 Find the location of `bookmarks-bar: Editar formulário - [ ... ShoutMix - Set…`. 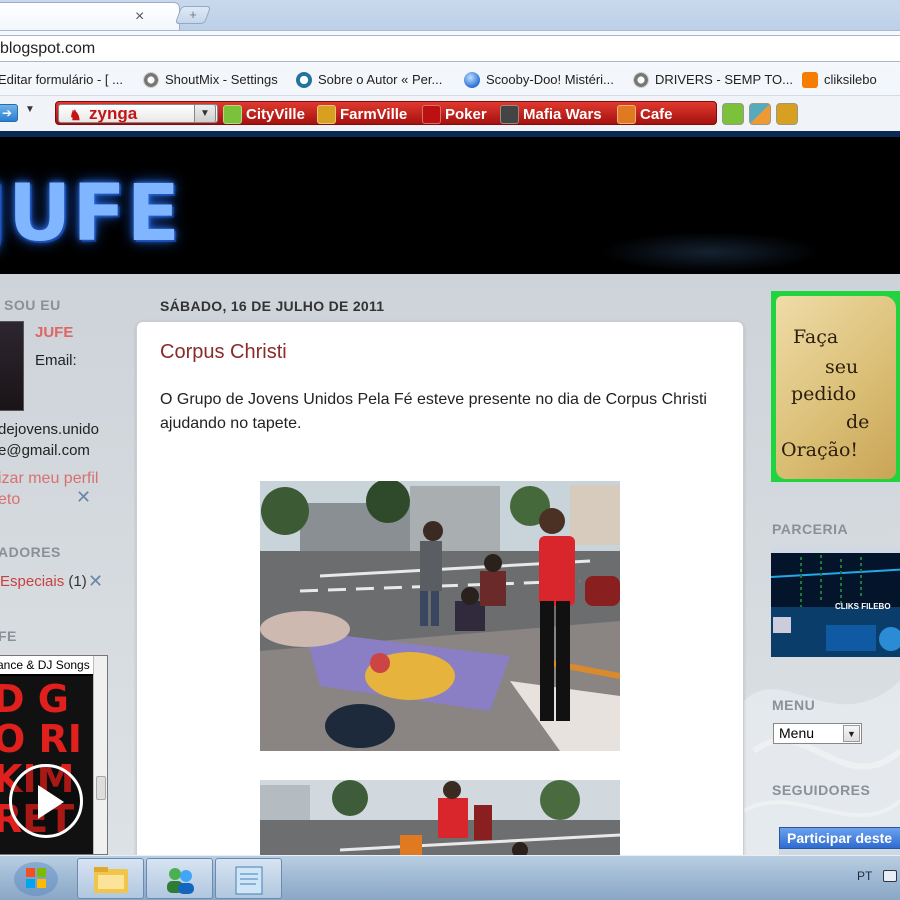

bookmarks-bar: Editar formulário - [ ... ShoutMix - Set… is located at coordinates (450, 80).